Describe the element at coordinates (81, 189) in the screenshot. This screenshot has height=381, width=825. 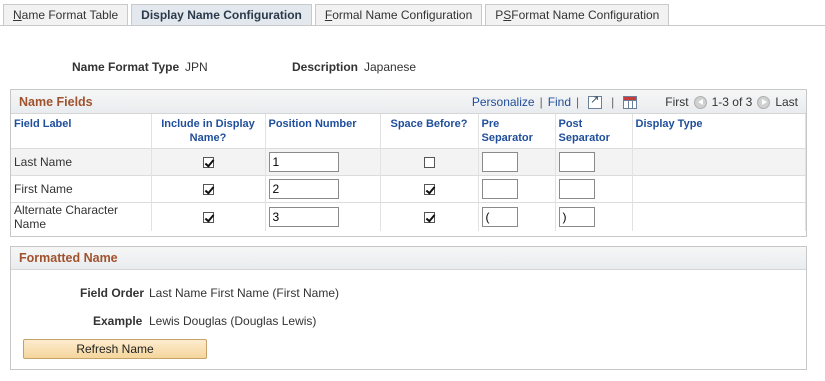
I see `field-label-cell: First Name` at that location.